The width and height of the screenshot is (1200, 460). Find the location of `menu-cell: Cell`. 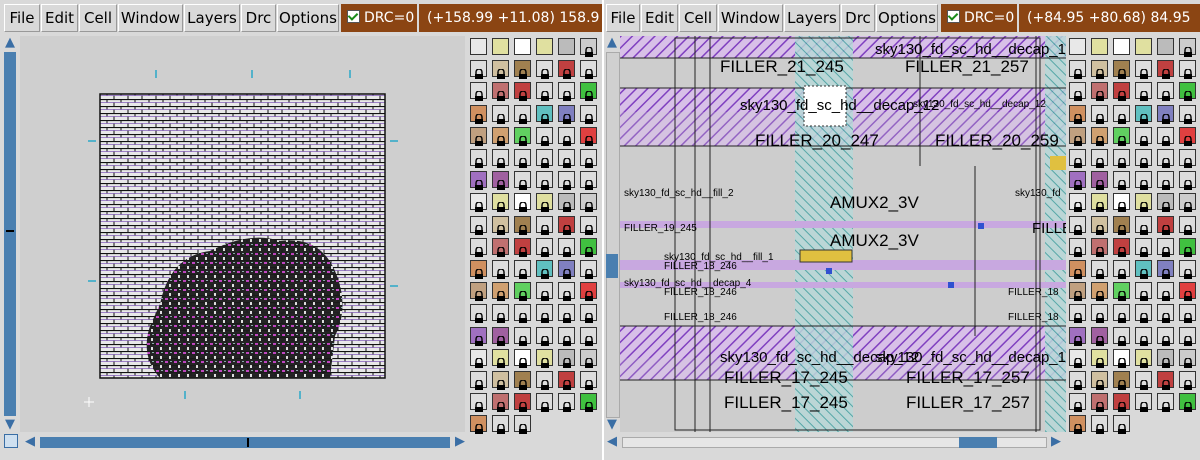

menu-cell: Cell is located at coordinates (698, 18).